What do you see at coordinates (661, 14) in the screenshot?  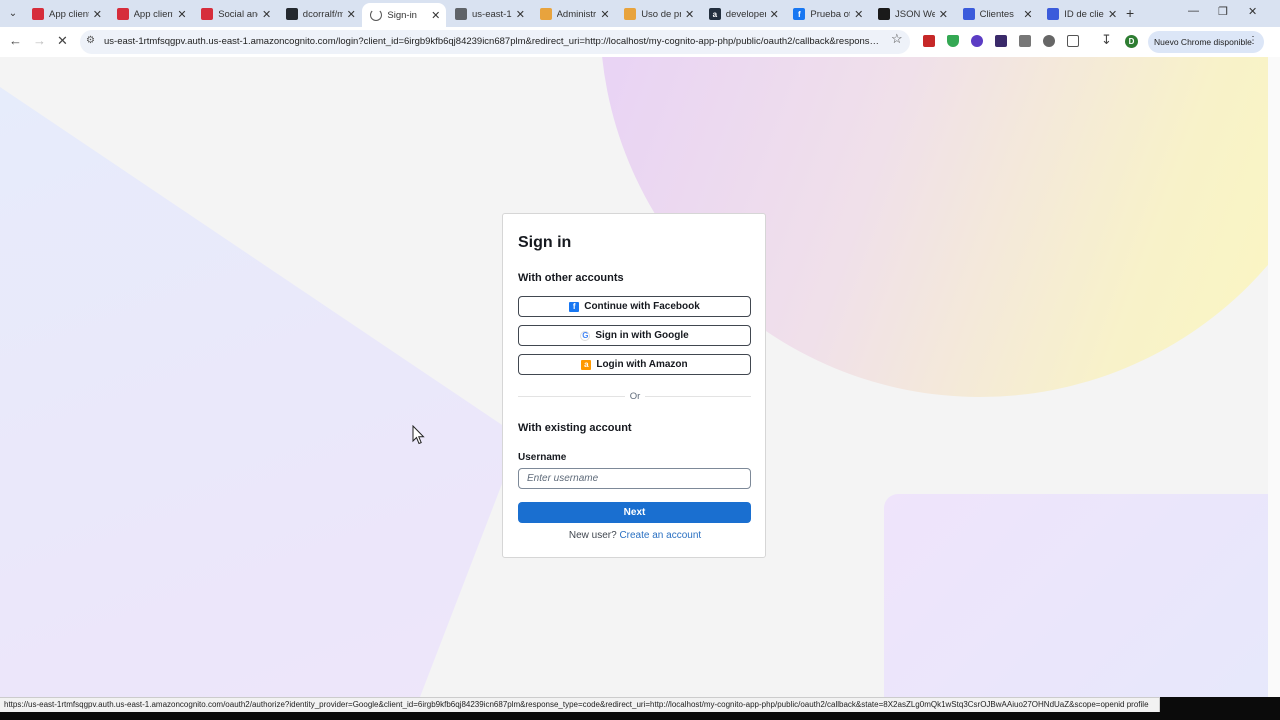 I see `tab-title: Uso de pr` at bounding box center [661, 14].